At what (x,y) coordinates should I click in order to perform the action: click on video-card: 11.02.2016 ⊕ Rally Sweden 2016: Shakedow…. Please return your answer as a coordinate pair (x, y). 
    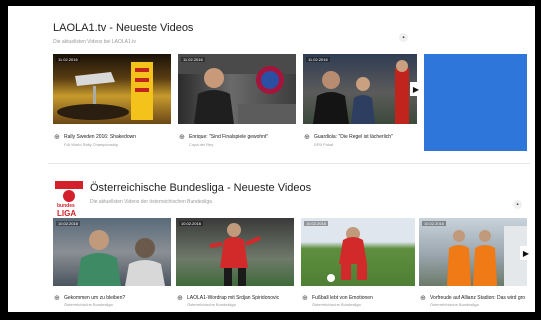
    Looking at the image, I should click on (112, 104).